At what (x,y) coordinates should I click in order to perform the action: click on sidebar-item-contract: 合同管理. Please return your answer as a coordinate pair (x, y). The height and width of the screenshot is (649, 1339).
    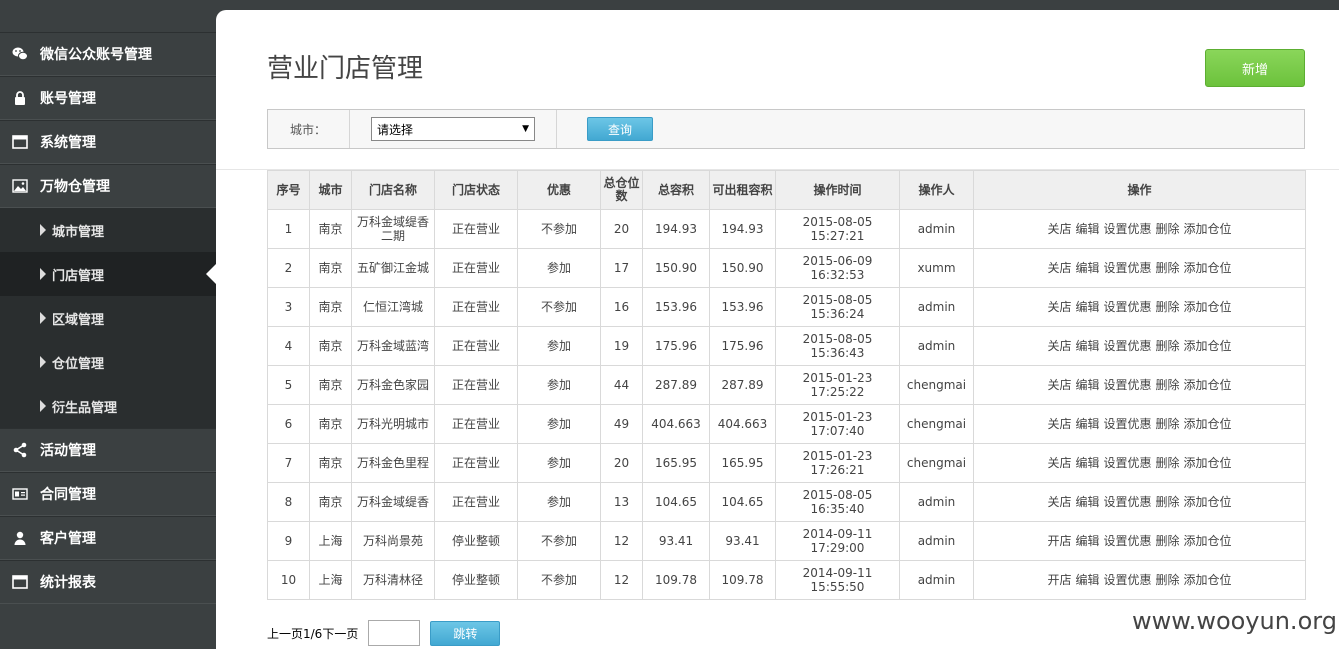
    Looking at the image, I should click on (108, 494).